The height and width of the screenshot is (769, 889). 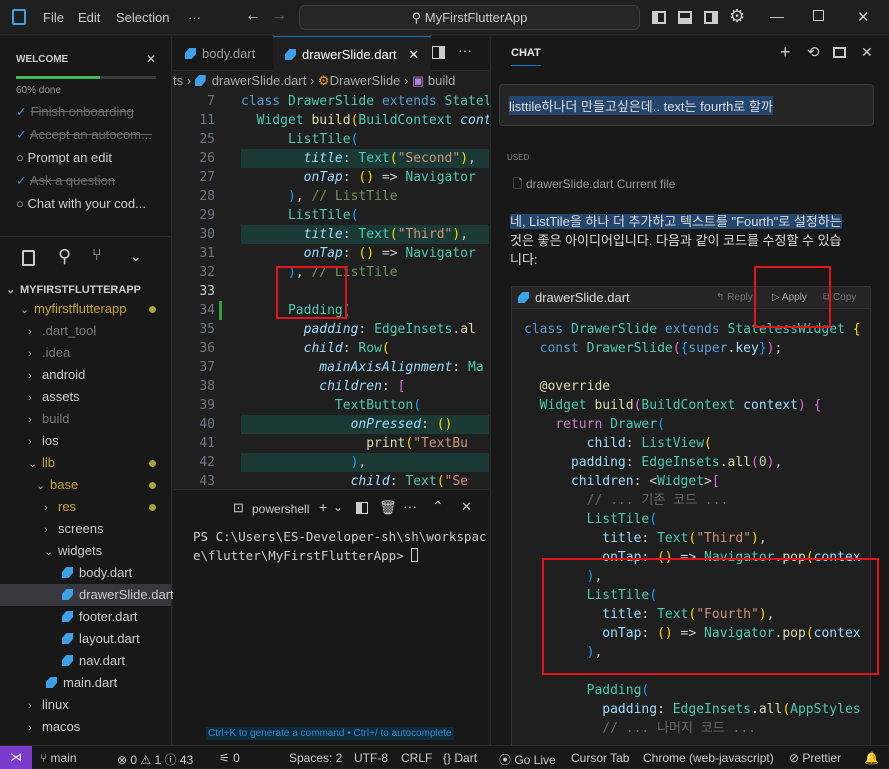 I want to click on line-number: 34, so click(x=207, y=310).